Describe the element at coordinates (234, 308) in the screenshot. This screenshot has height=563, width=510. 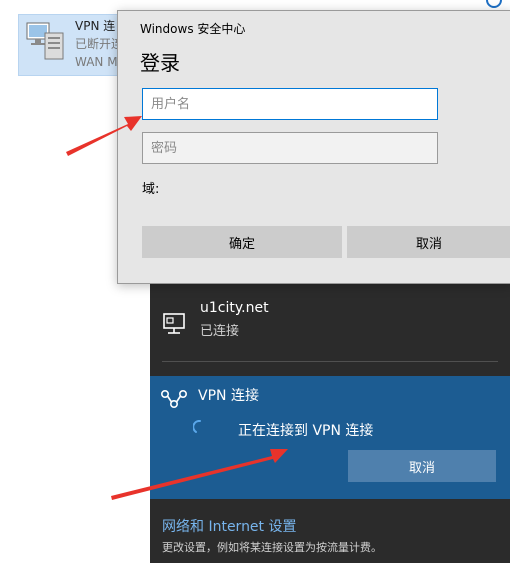
I see `network-name: u1city.net` at that location.